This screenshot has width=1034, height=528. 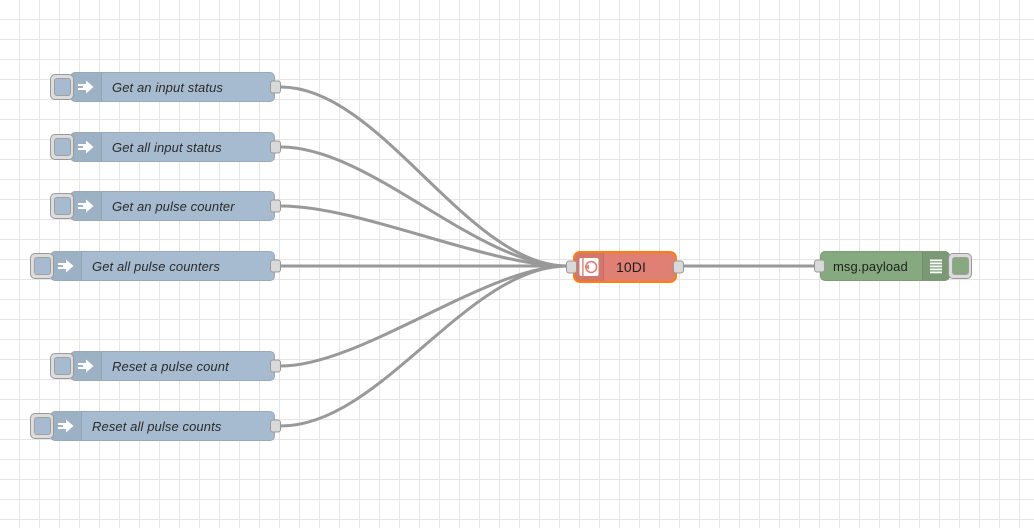 I want to click on wire-inject-6-to-10di, so click(x=424, y=346).